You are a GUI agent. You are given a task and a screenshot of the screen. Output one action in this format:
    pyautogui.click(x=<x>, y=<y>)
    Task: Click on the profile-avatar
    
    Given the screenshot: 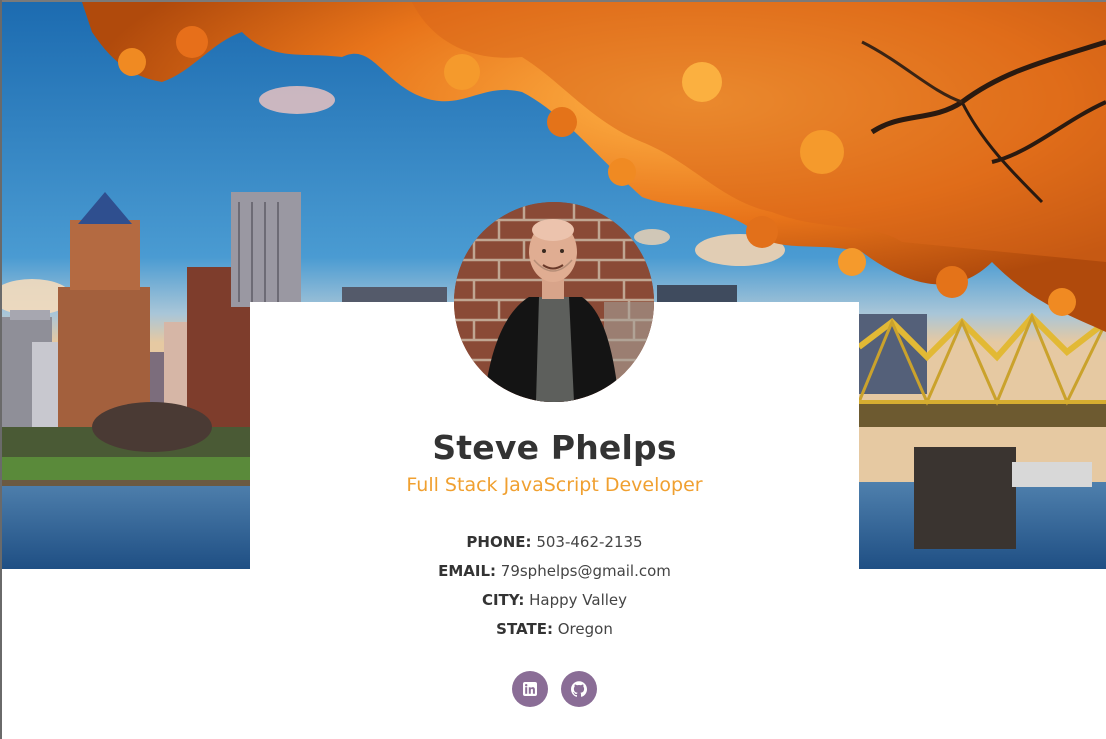 What is the action you would take?
    pyautogui.click(x=554, y=302)
    